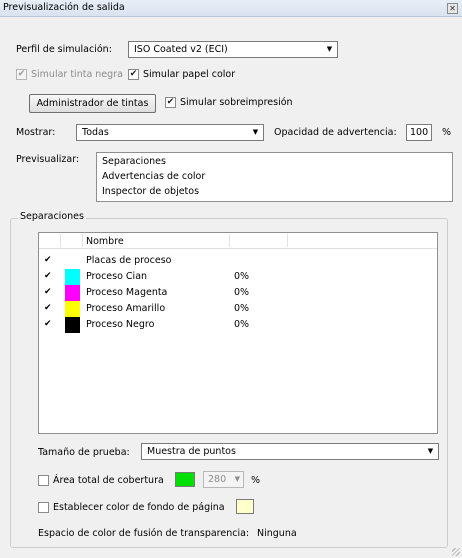 Image resolution: width=462 pixels, height=558 pixels. I want to click on profile-value: ISO Coated v2 (ECI), so click(181, 49).